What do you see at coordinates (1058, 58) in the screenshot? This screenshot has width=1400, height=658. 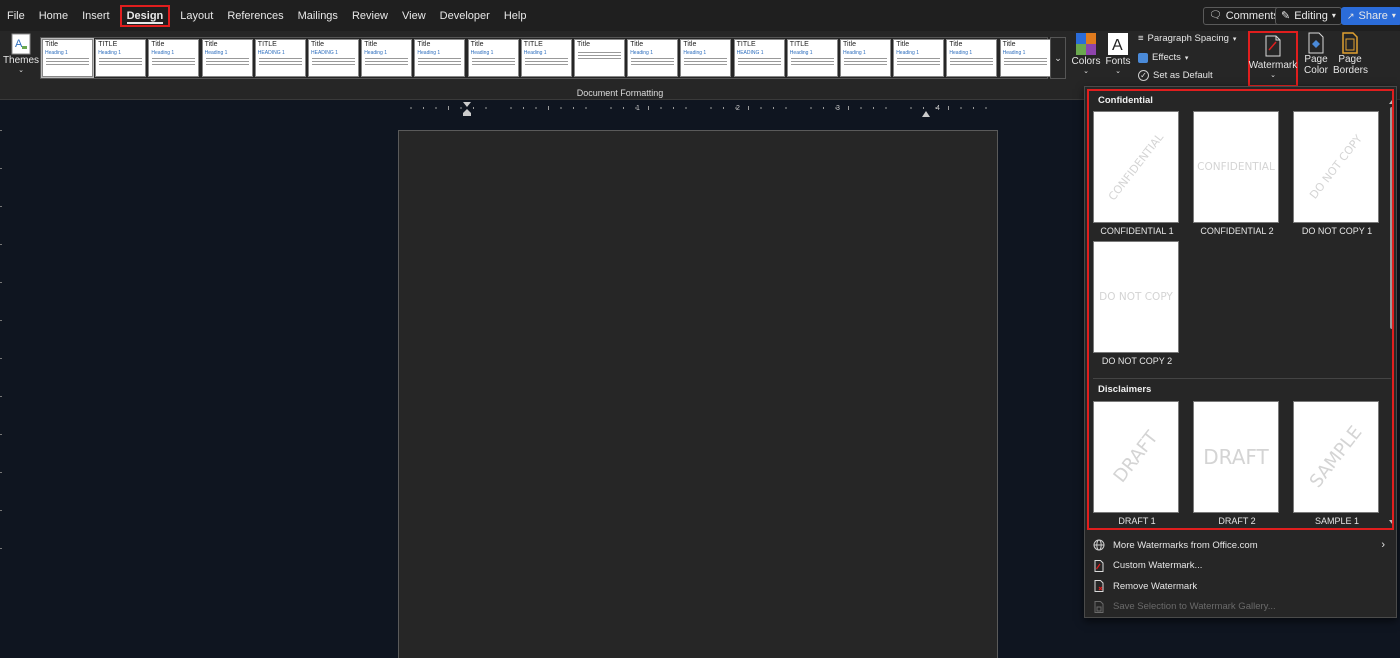 I see `gallery-more-button: ⌄` at bounding box center [1058, 58].